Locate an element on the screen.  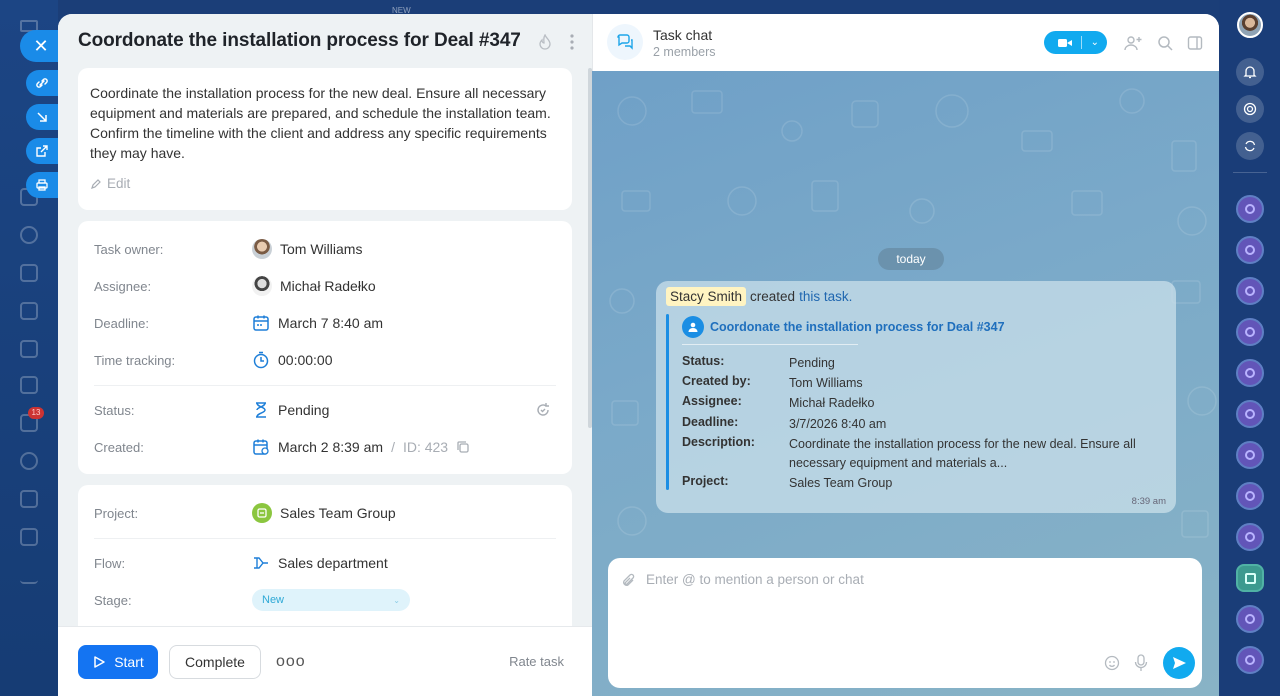
start-button: Start is located at coordinates (118, 662).